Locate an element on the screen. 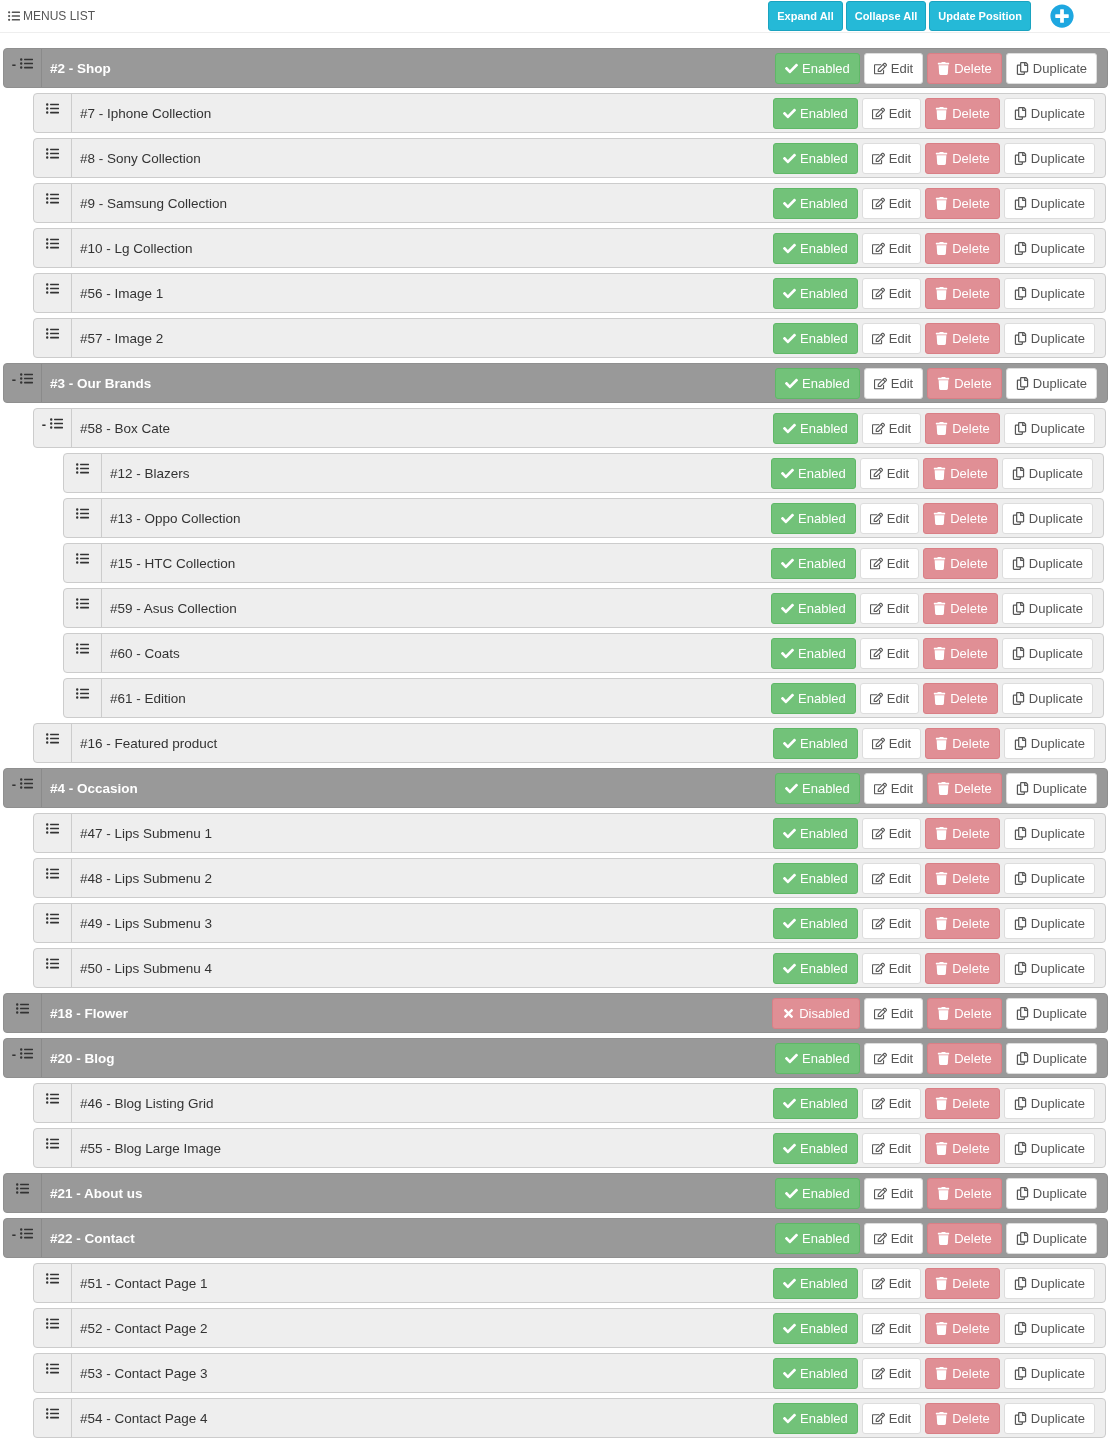 The height and width of the screenshot is (1443, 1110). toolbar-button: Update Position is located at coordinates (980, 16).